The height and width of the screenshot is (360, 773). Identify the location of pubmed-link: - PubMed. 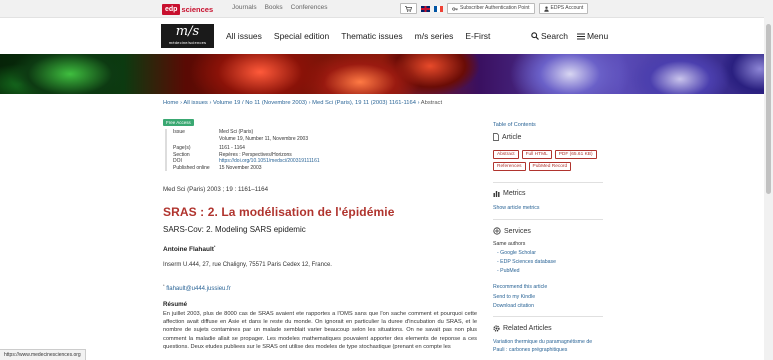
(508, 271).